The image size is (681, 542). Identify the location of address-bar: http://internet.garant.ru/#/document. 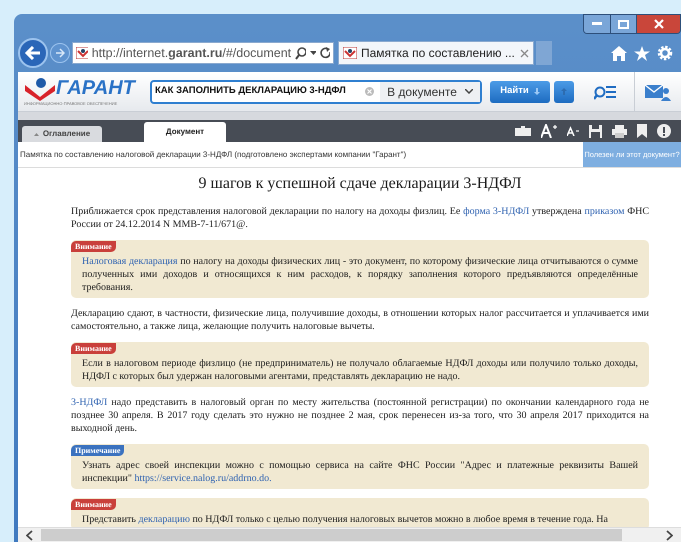
(203, 53).